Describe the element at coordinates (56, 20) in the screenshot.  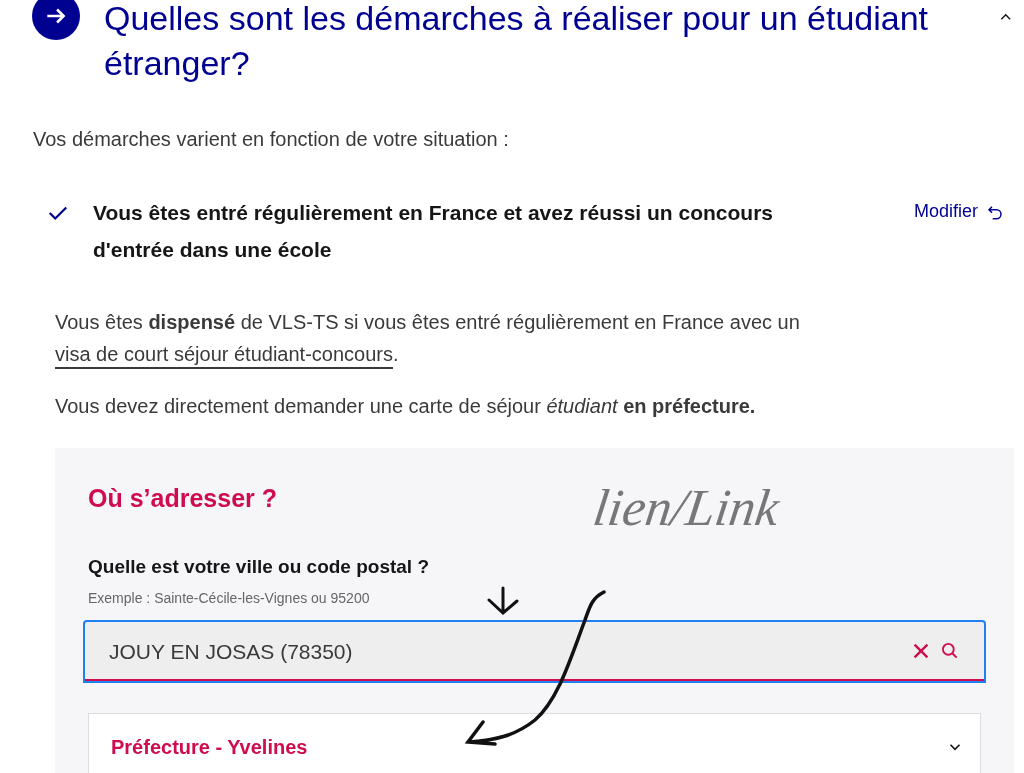
I see `arrow-button` at that location.